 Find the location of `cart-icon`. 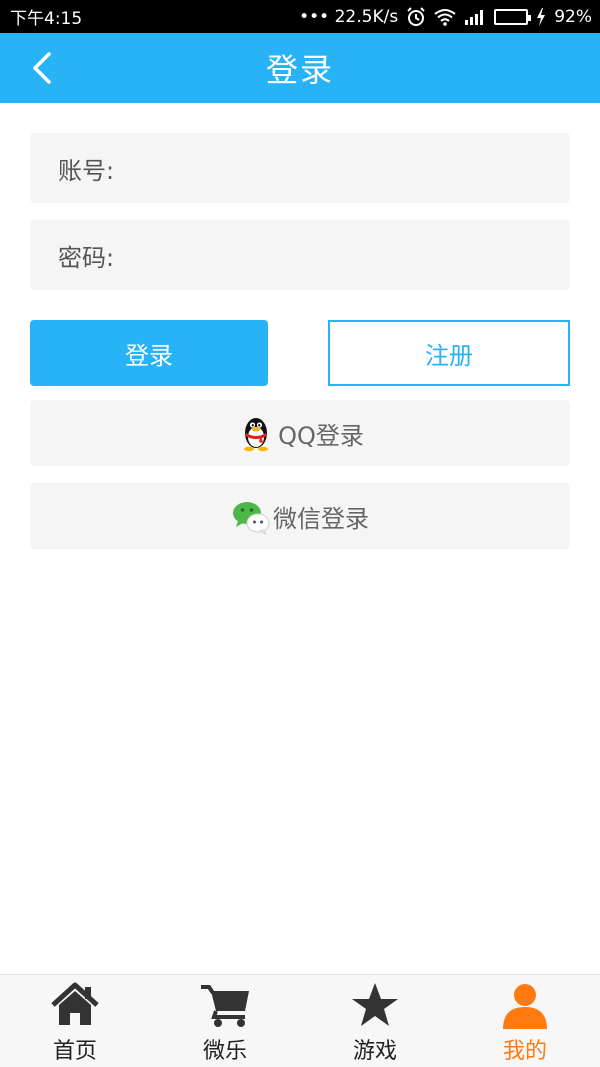

cart-icon is located at coordinates (225, 1006).